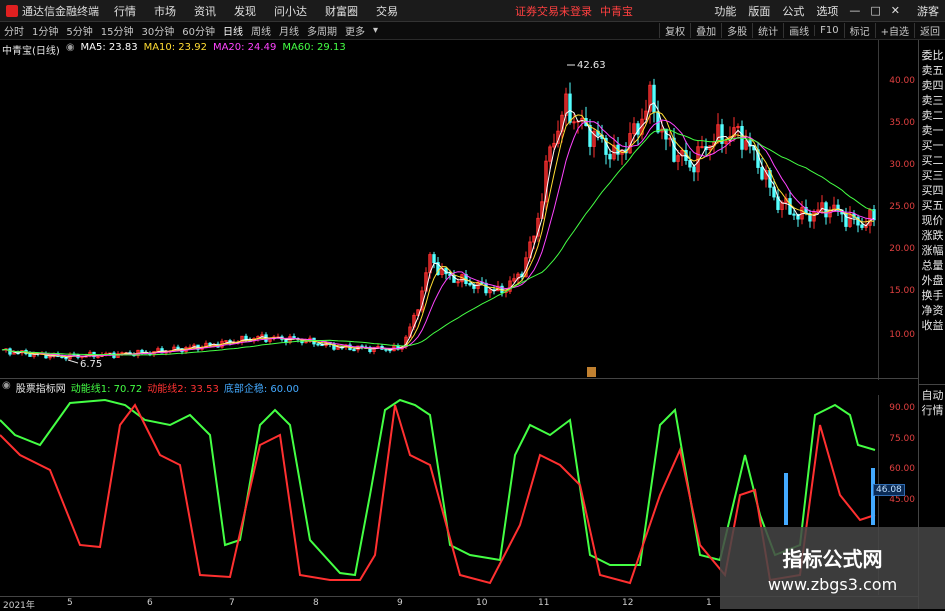 This screenshot has height=611, width=945. I want to click on menu-formula: 公式, so click(793, 11).